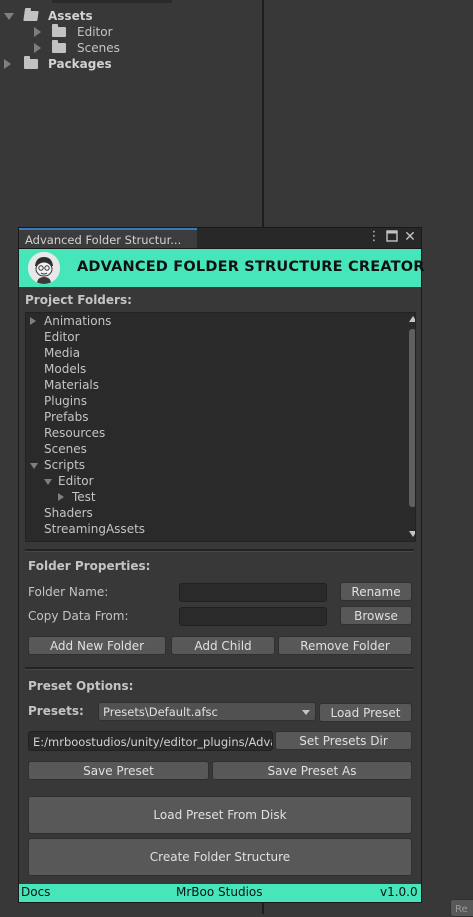 This screenshot has height=917, width=473. Describe the element at coordinates (312, 770) in the screenshot. I see `save-preset-as-button: Save Preset As` at that location.